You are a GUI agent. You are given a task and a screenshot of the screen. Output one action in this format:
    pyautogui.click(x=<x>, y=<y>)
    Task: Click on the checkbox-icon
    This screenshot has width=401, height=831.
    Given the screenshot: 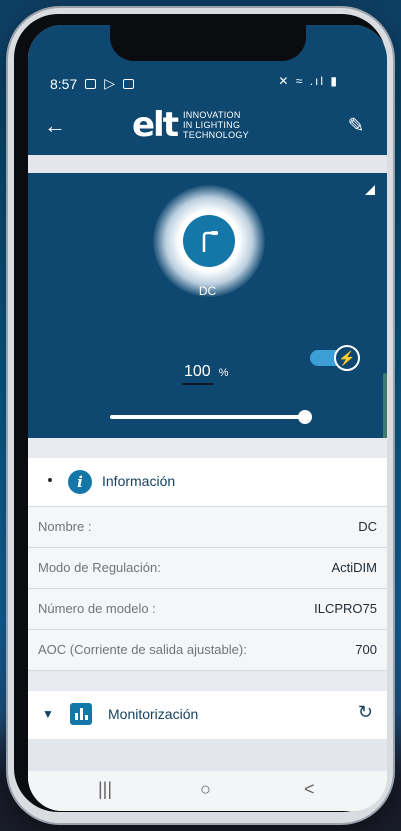 What is the action you would take?
    pyautogui.click(x=129, y=83)
    